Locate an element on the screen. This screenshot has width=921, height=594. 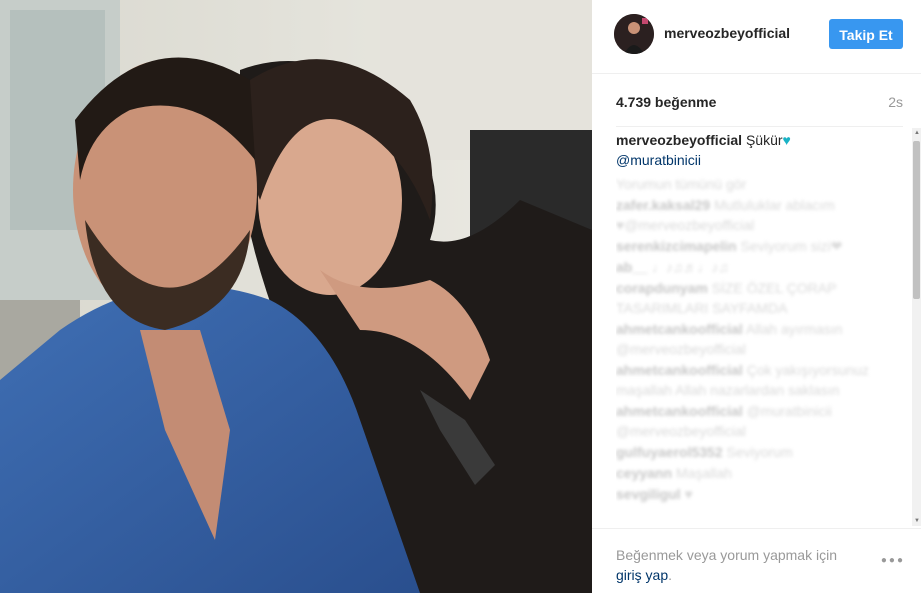
caption-mention: @muratbinicii is located at coordinates (658, 160).